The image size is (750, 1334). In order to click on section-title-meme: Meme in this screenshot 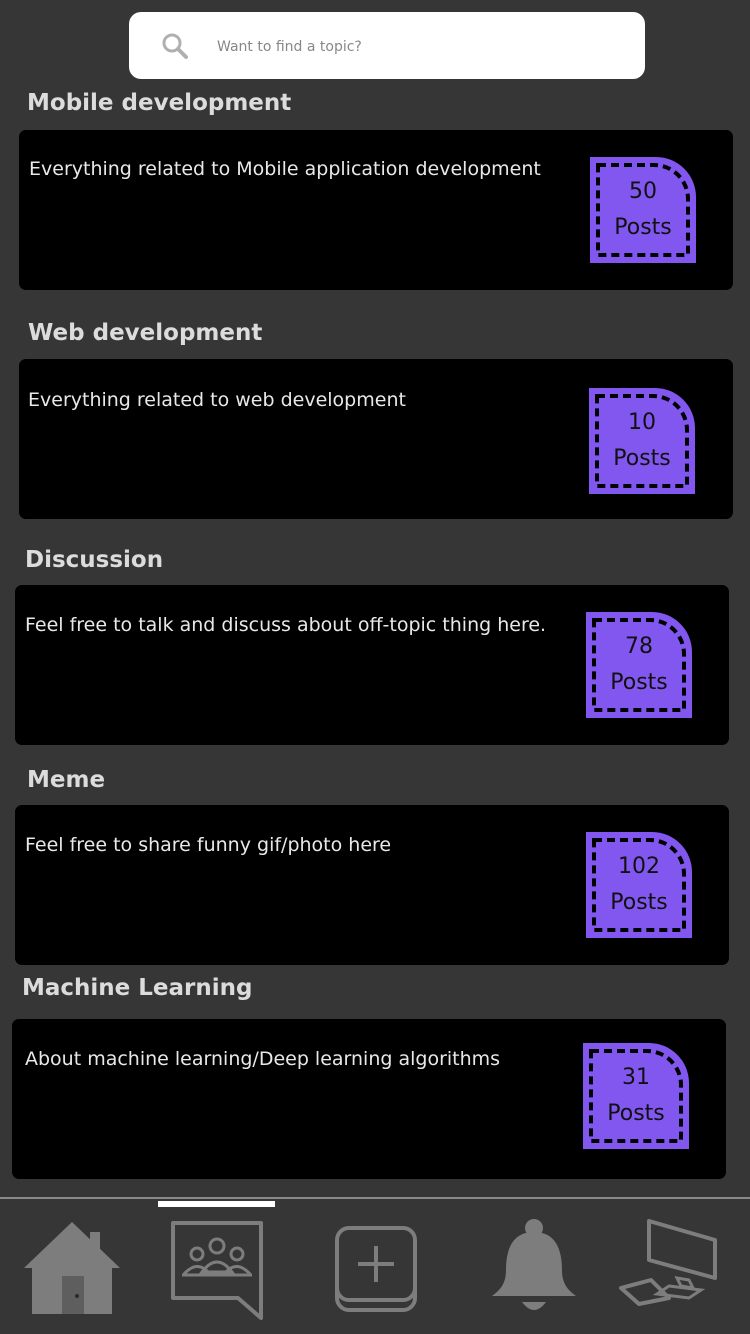, I will do `click(66, 780)`.